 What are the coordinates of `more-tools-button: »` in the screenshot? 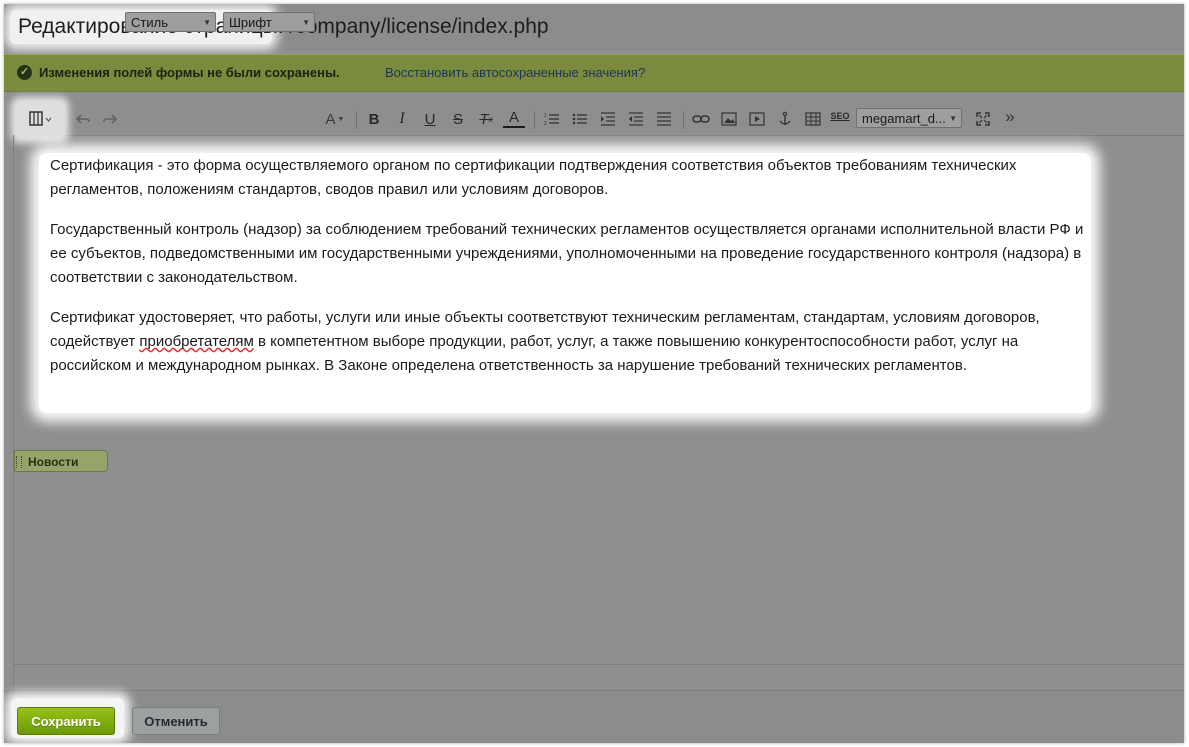 It's located at (1010, 117).